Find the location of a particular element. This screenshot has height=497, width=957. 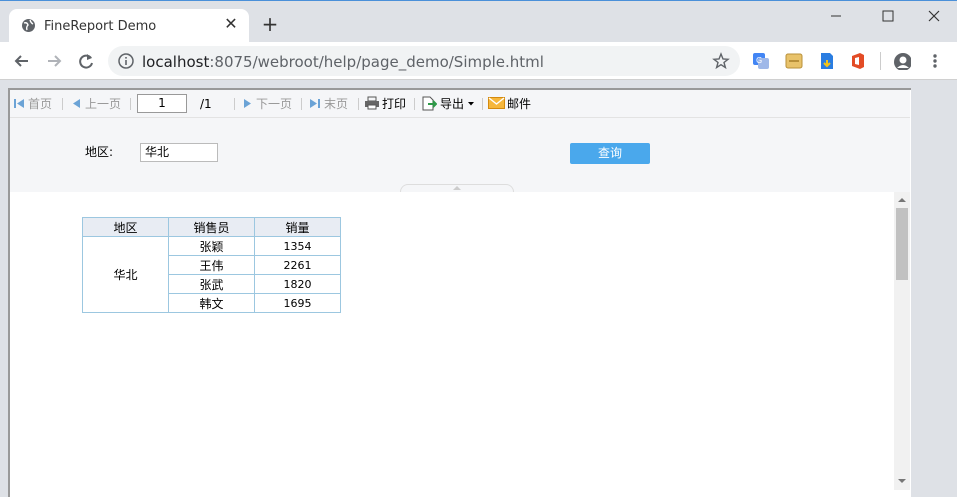

menu-icon is located at coordinates (937, 61).